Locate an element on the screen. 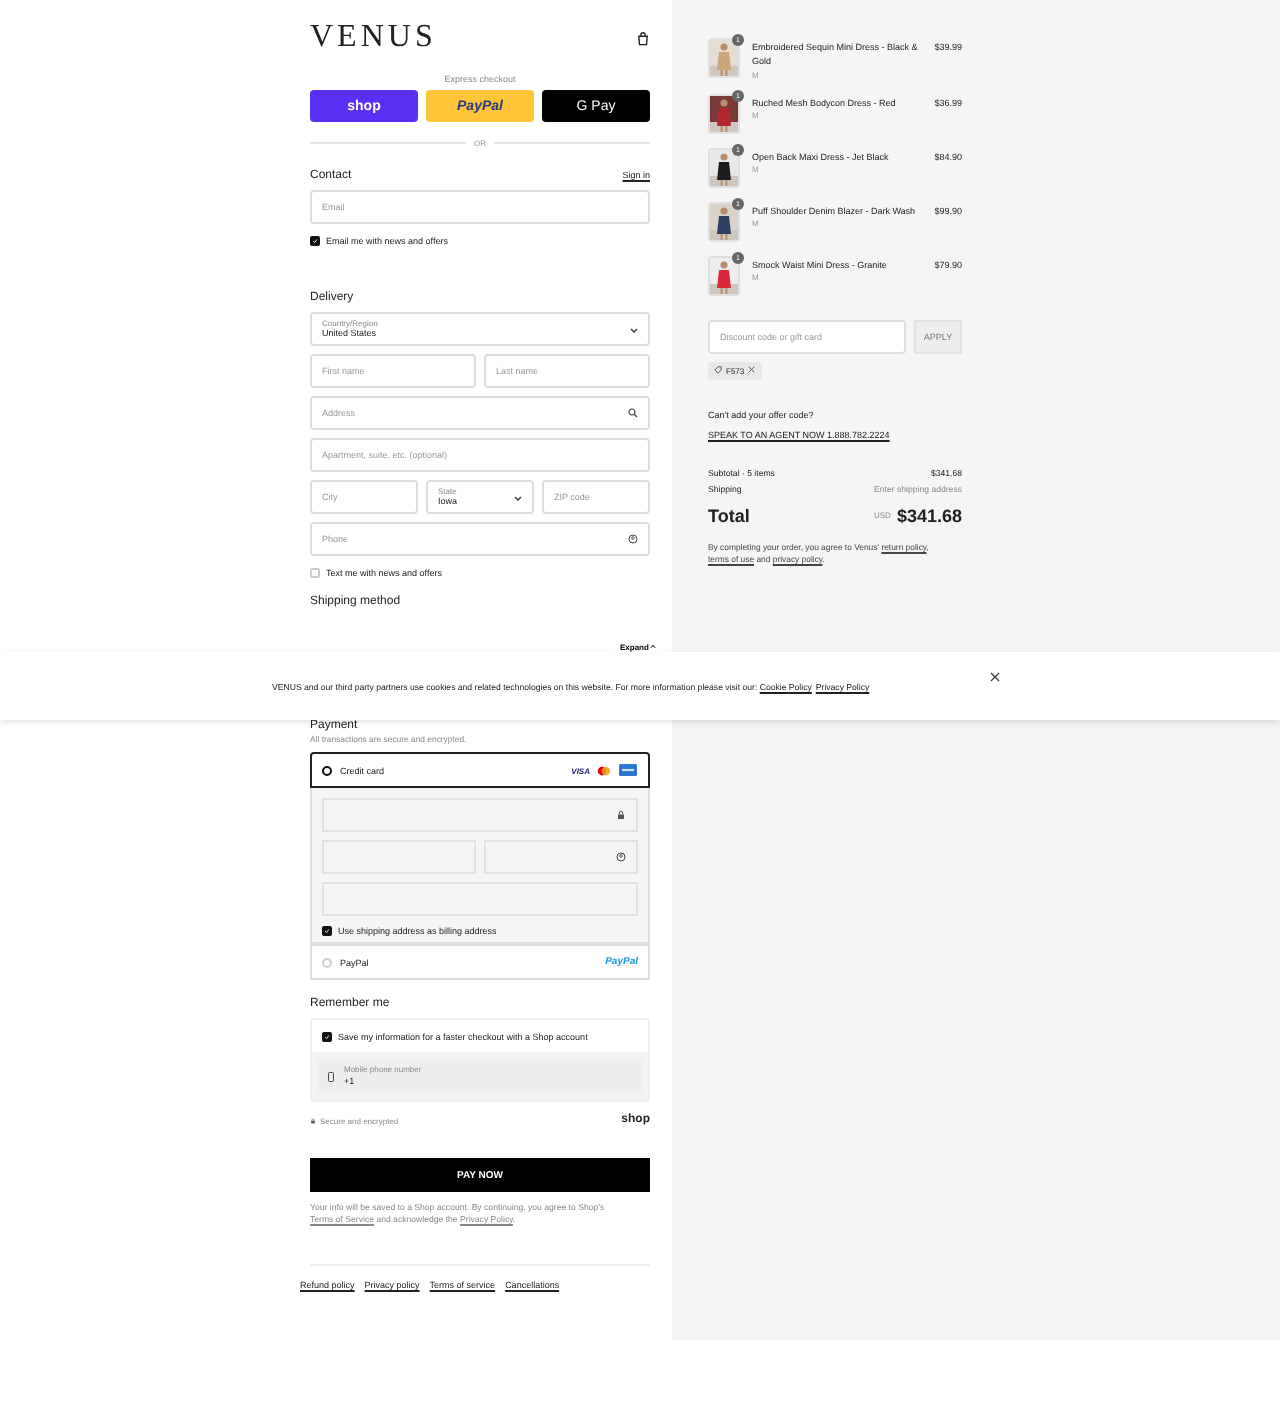  tag-icon is located at coordinates (718, 370).